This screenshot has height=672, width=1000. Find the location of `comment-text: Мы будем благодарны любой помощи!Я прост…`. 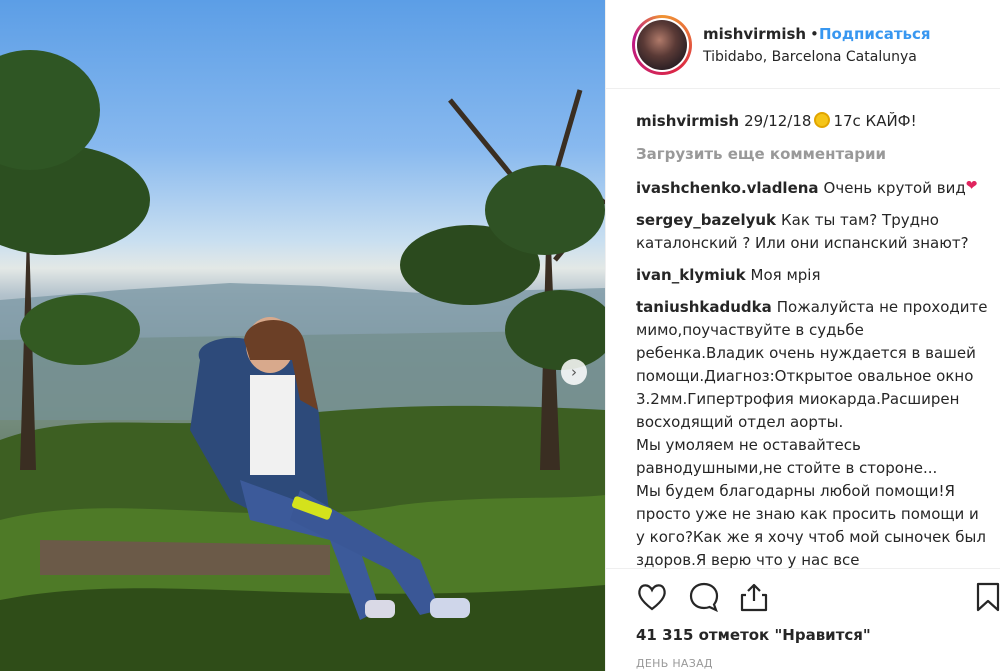

comment-text: Мы будем благодарны любой помощи!Я прост… is located at coordinates (811, 525).